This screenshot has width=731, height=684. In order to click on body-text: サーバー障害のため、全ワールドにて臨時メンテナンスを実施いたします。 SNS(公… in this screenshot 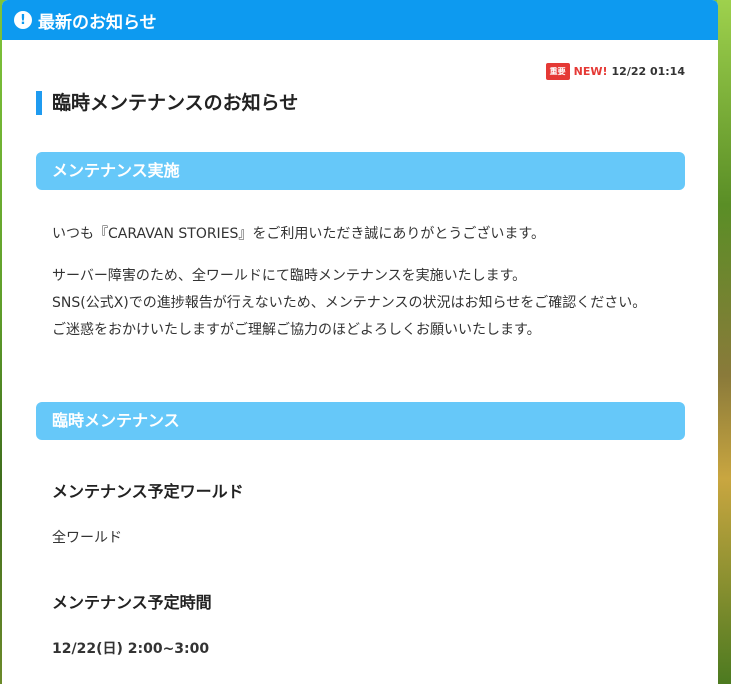, I will do `click(372, 303)`.